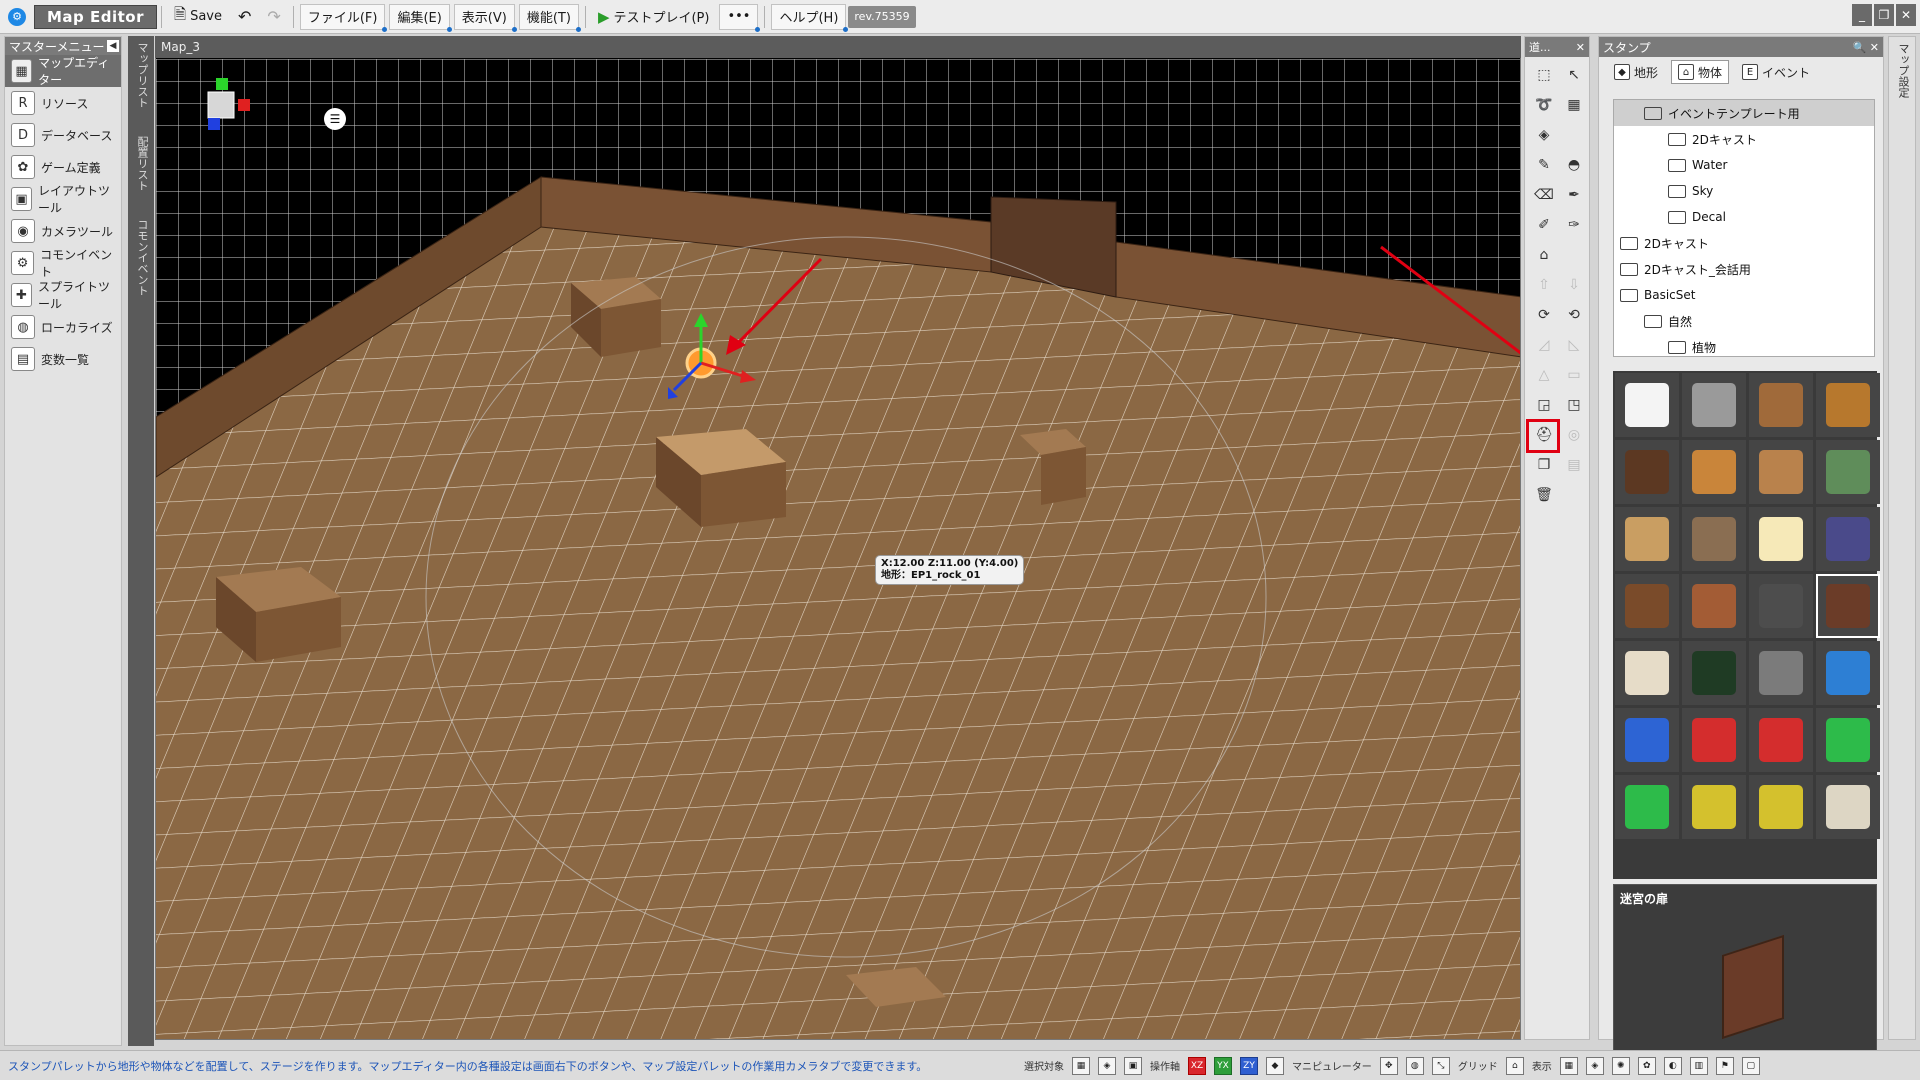  What do you see at coordinates (838, 47) in the screenshot?
I see `map-tab: Map_3` at bounding box center [838, 47].